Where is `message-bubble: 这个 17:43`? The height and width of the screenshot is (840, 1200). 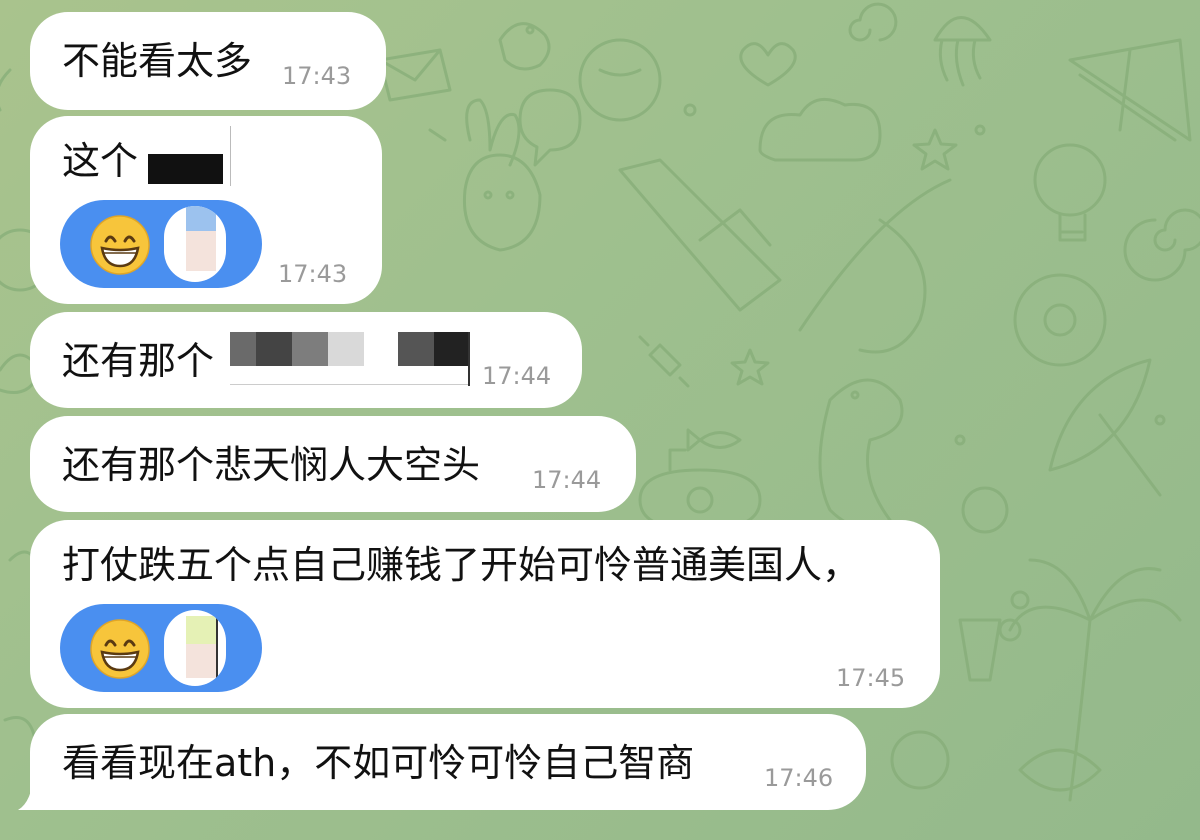
message-bubble: 这个 17:43 is located at coordinates (206, 210).